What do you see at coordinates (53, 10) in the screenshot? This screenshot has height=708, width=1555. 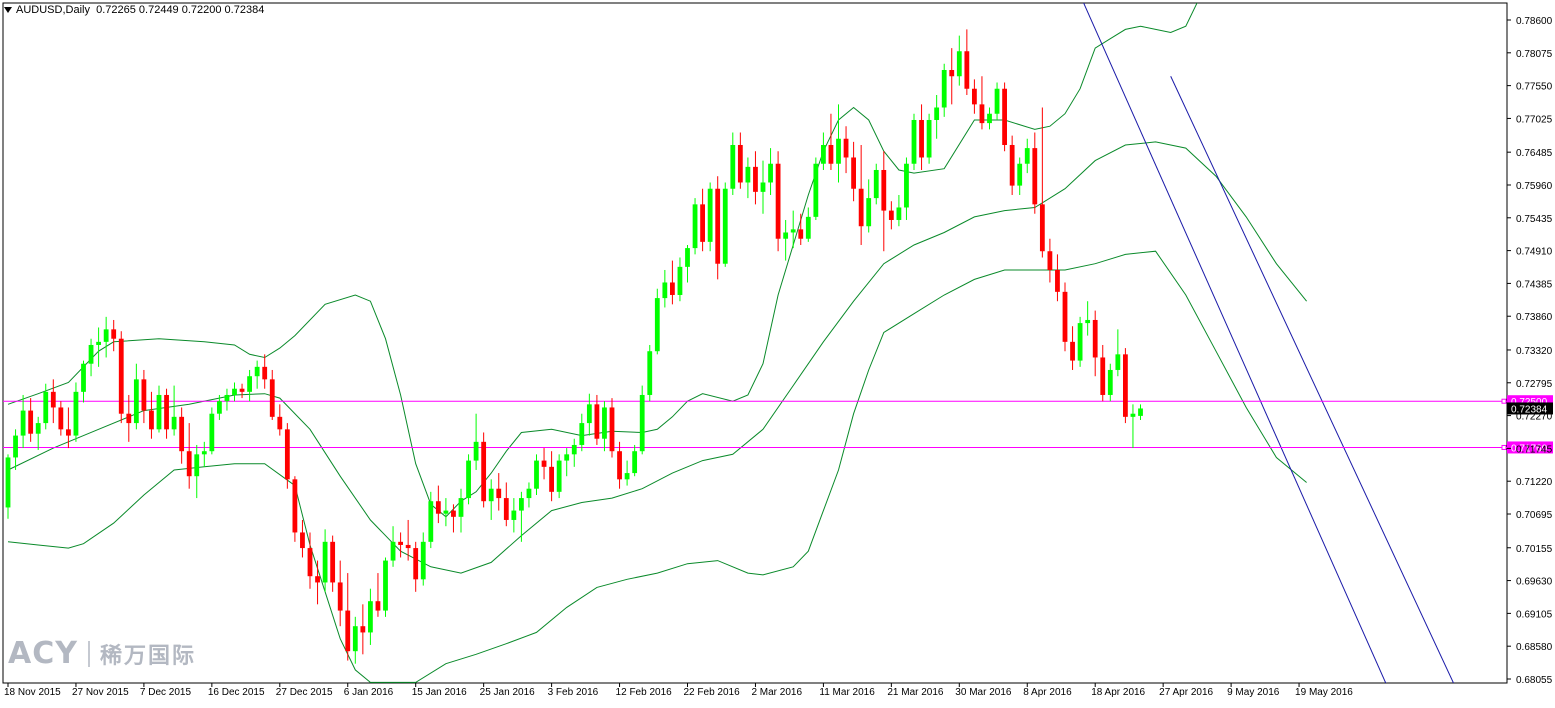 I see `symbol-label: AUDUSD,Daily` at bounding box center [53, 10].